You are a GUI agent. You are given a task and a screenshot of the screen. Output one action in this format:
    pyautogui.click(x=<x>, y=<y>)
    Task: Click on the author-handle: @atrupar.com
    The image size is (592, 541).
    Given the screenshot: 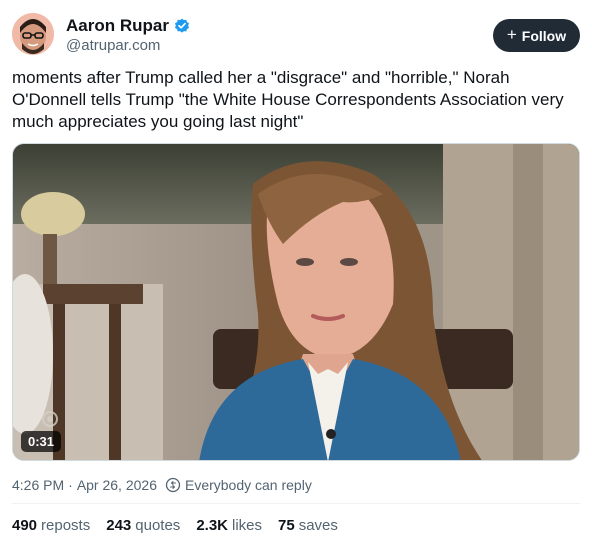 What is the action you would take?
    pyautogui.click(x=113, y=45)
    